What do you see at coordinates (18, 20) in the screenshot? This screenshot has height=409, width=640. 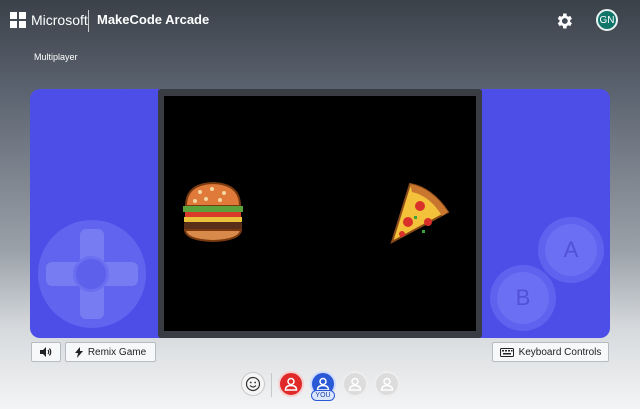 I see `windows-logo-icon` at bounding box center [18, 20].